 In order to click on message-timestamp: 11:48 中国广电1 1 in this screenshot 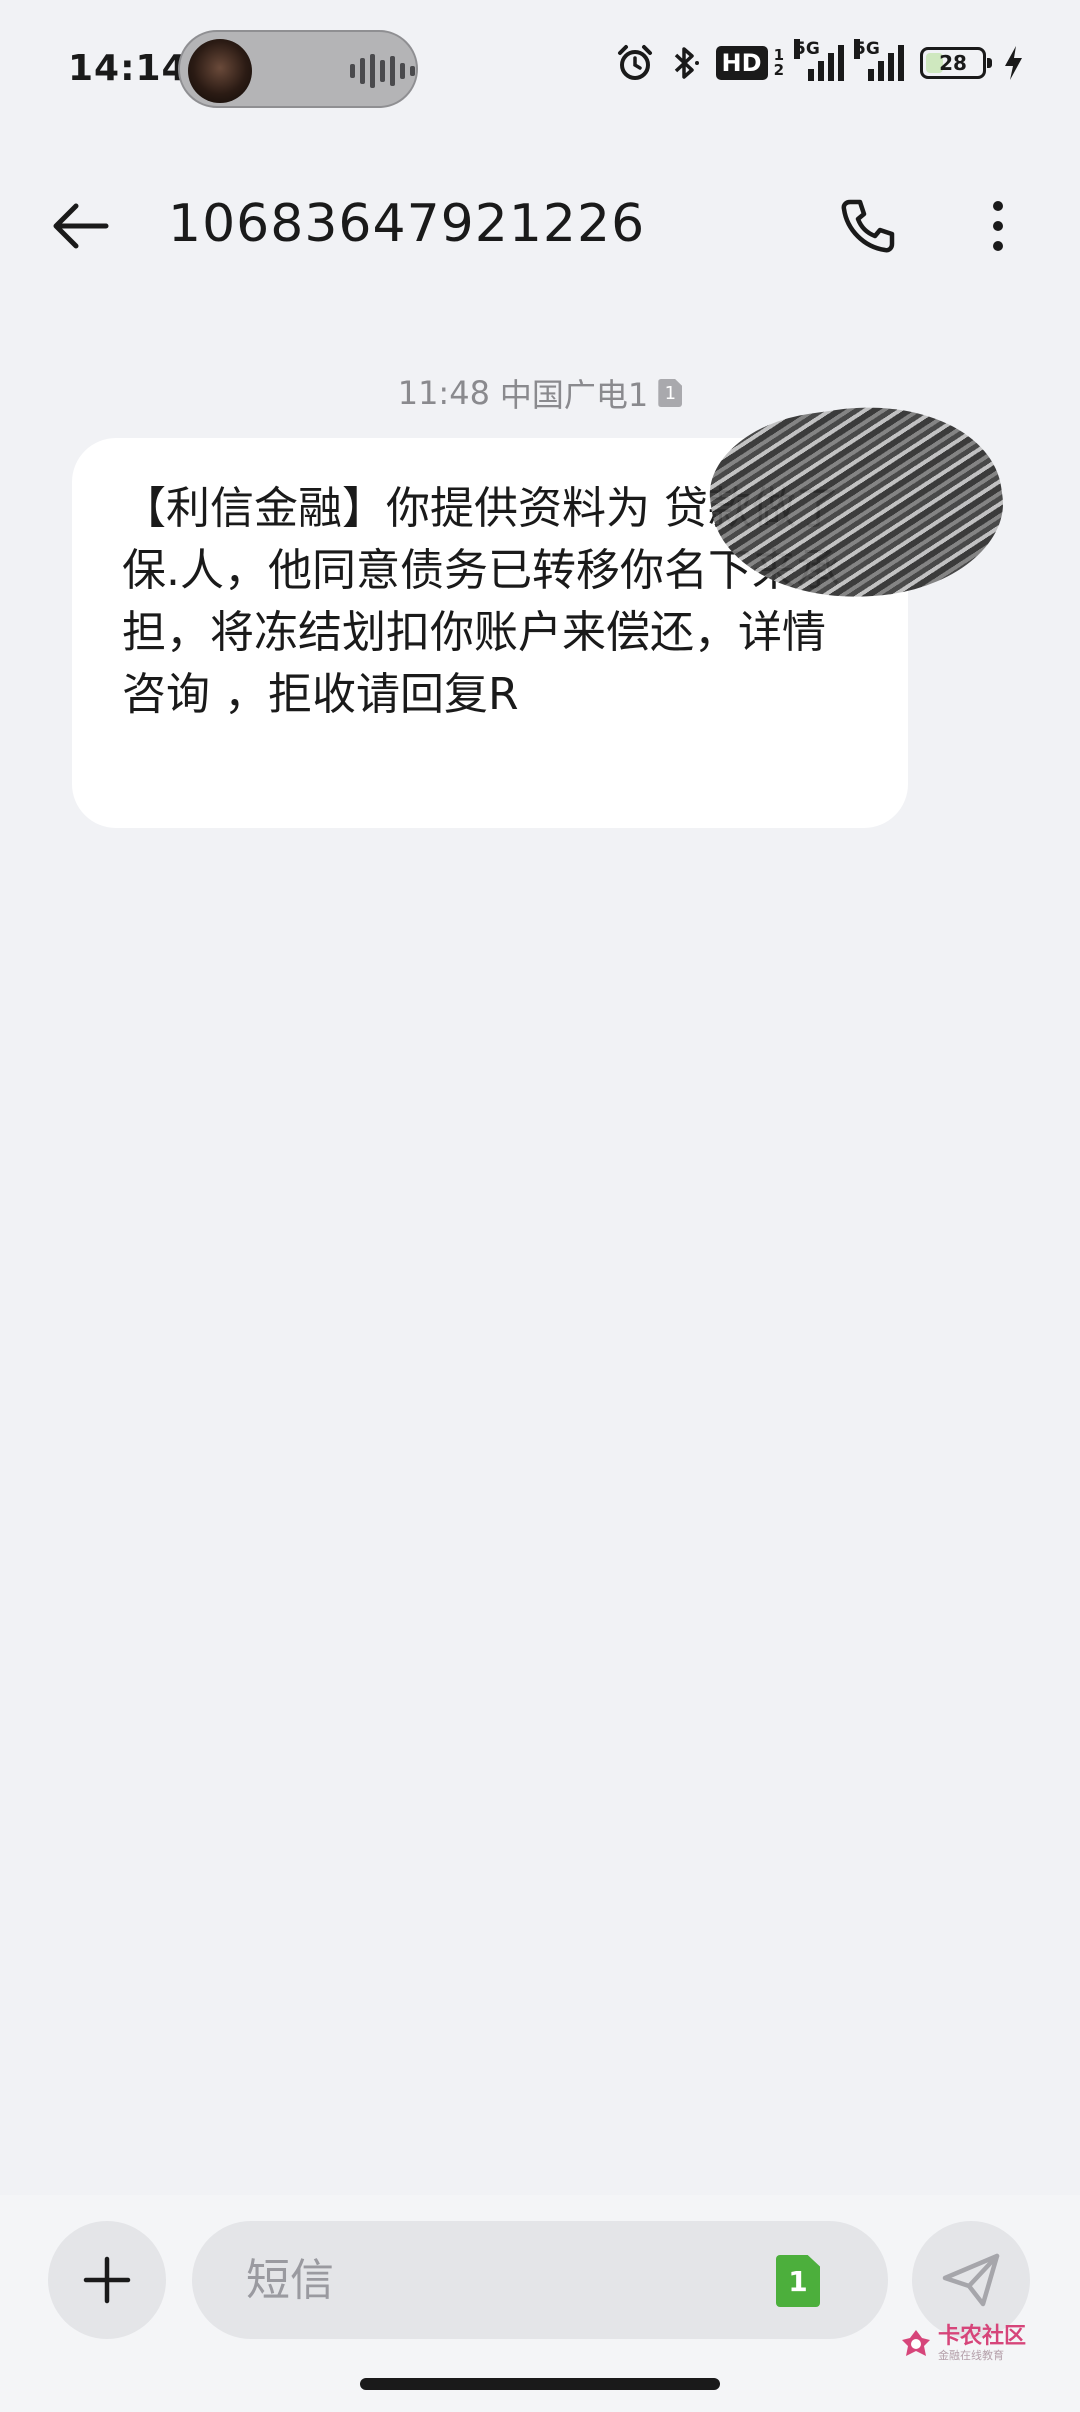, I will do `click(540, 393)`.